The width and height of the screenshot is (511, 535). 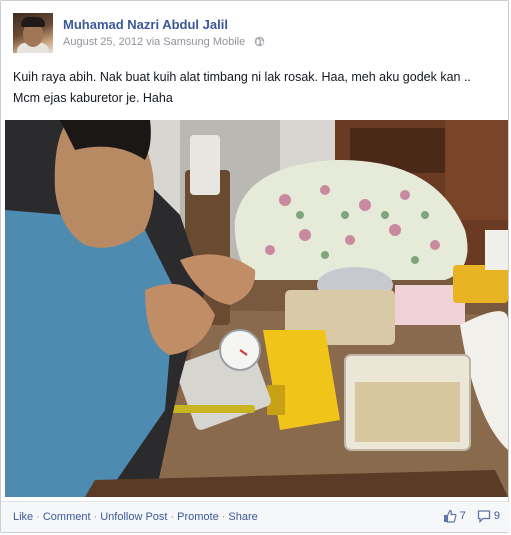 I want to click on unfollow-post-link: Unfollow Post, so click(x=133, y=517).